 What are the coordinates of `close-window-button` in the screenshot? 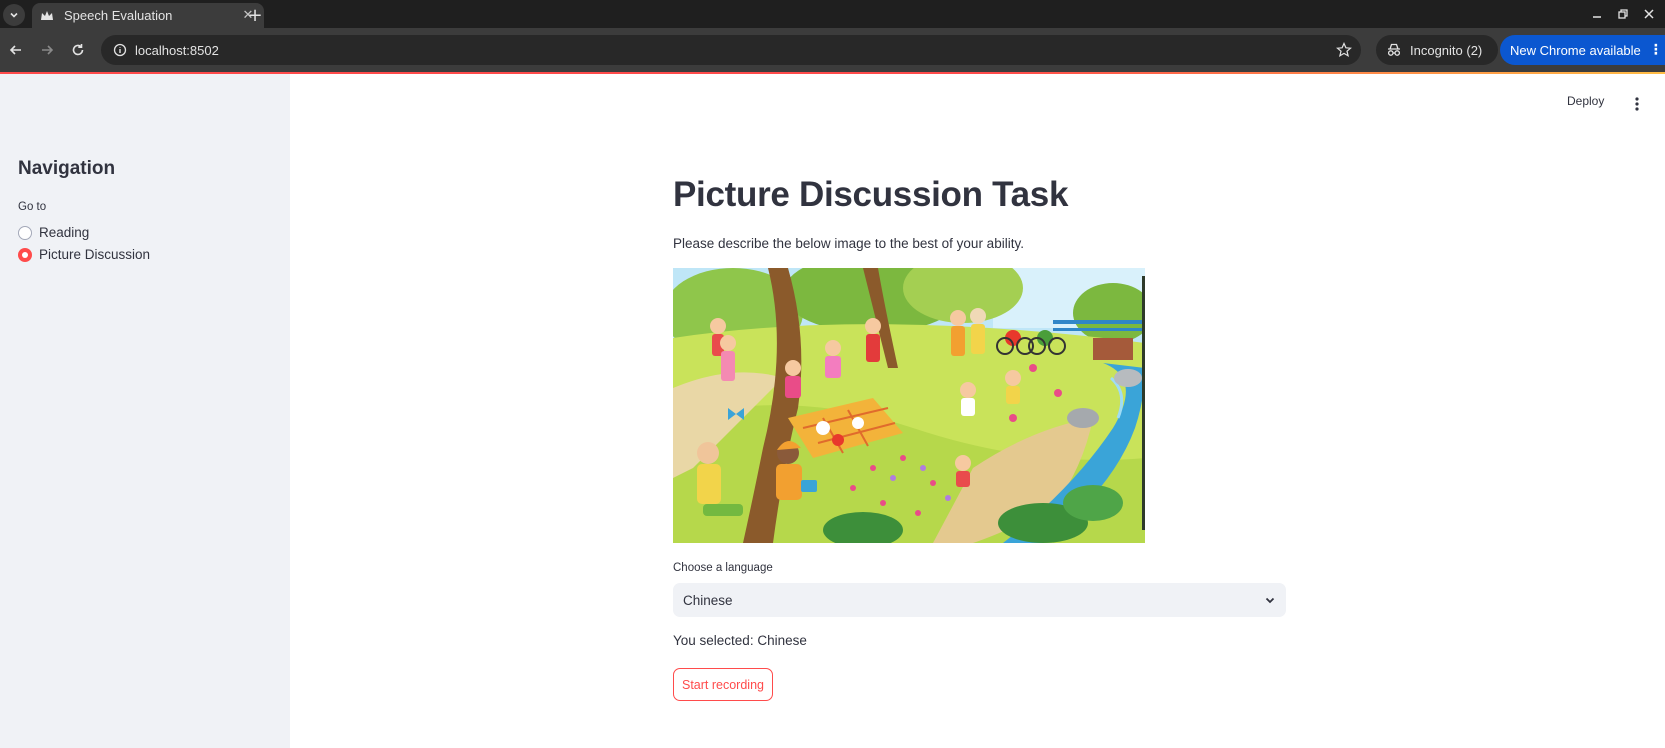 It's located at (1649, 14).